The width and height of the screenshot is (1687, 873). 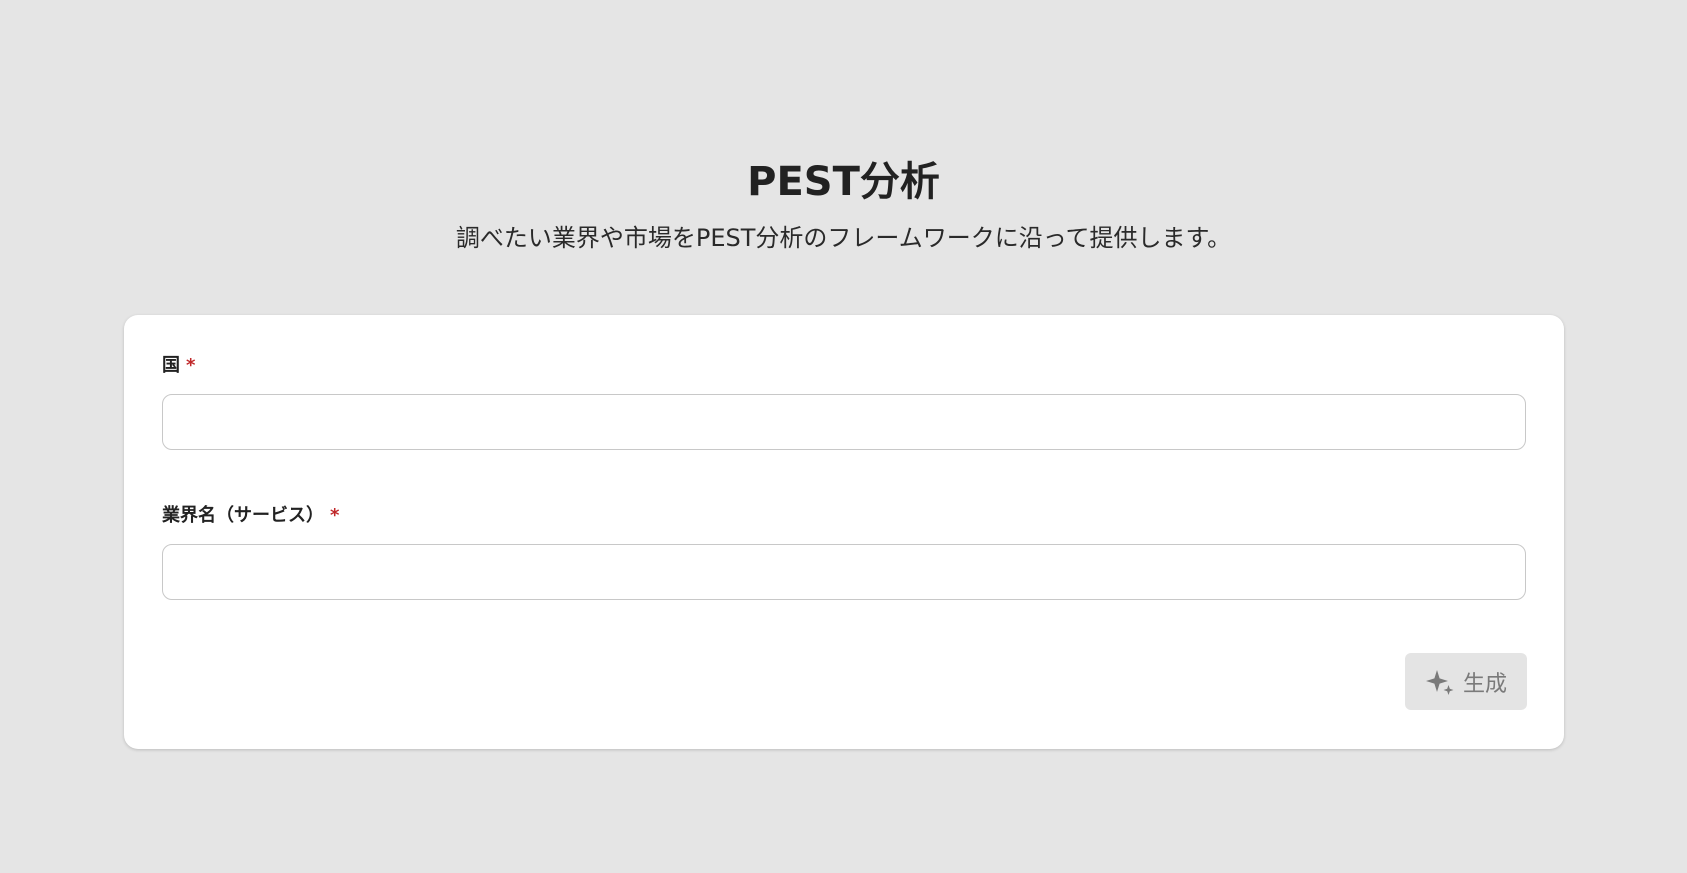 I want to click on country-input, so click(x=844, y=422).